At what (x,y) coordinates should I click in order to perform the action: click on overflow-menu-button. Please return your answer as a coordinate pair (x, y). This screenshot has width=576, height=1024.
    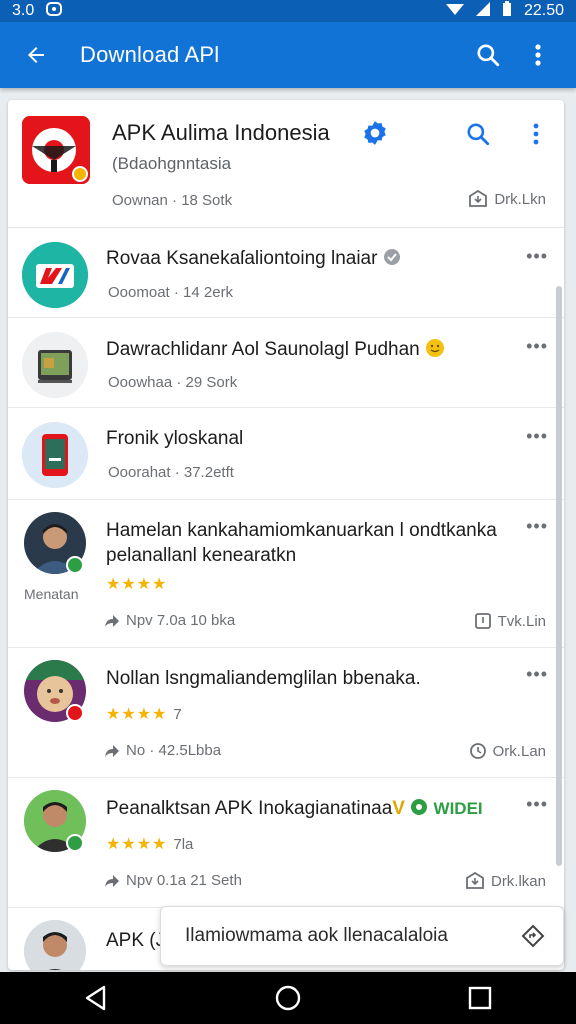
    Looking at the image, I should click on (538, 55).